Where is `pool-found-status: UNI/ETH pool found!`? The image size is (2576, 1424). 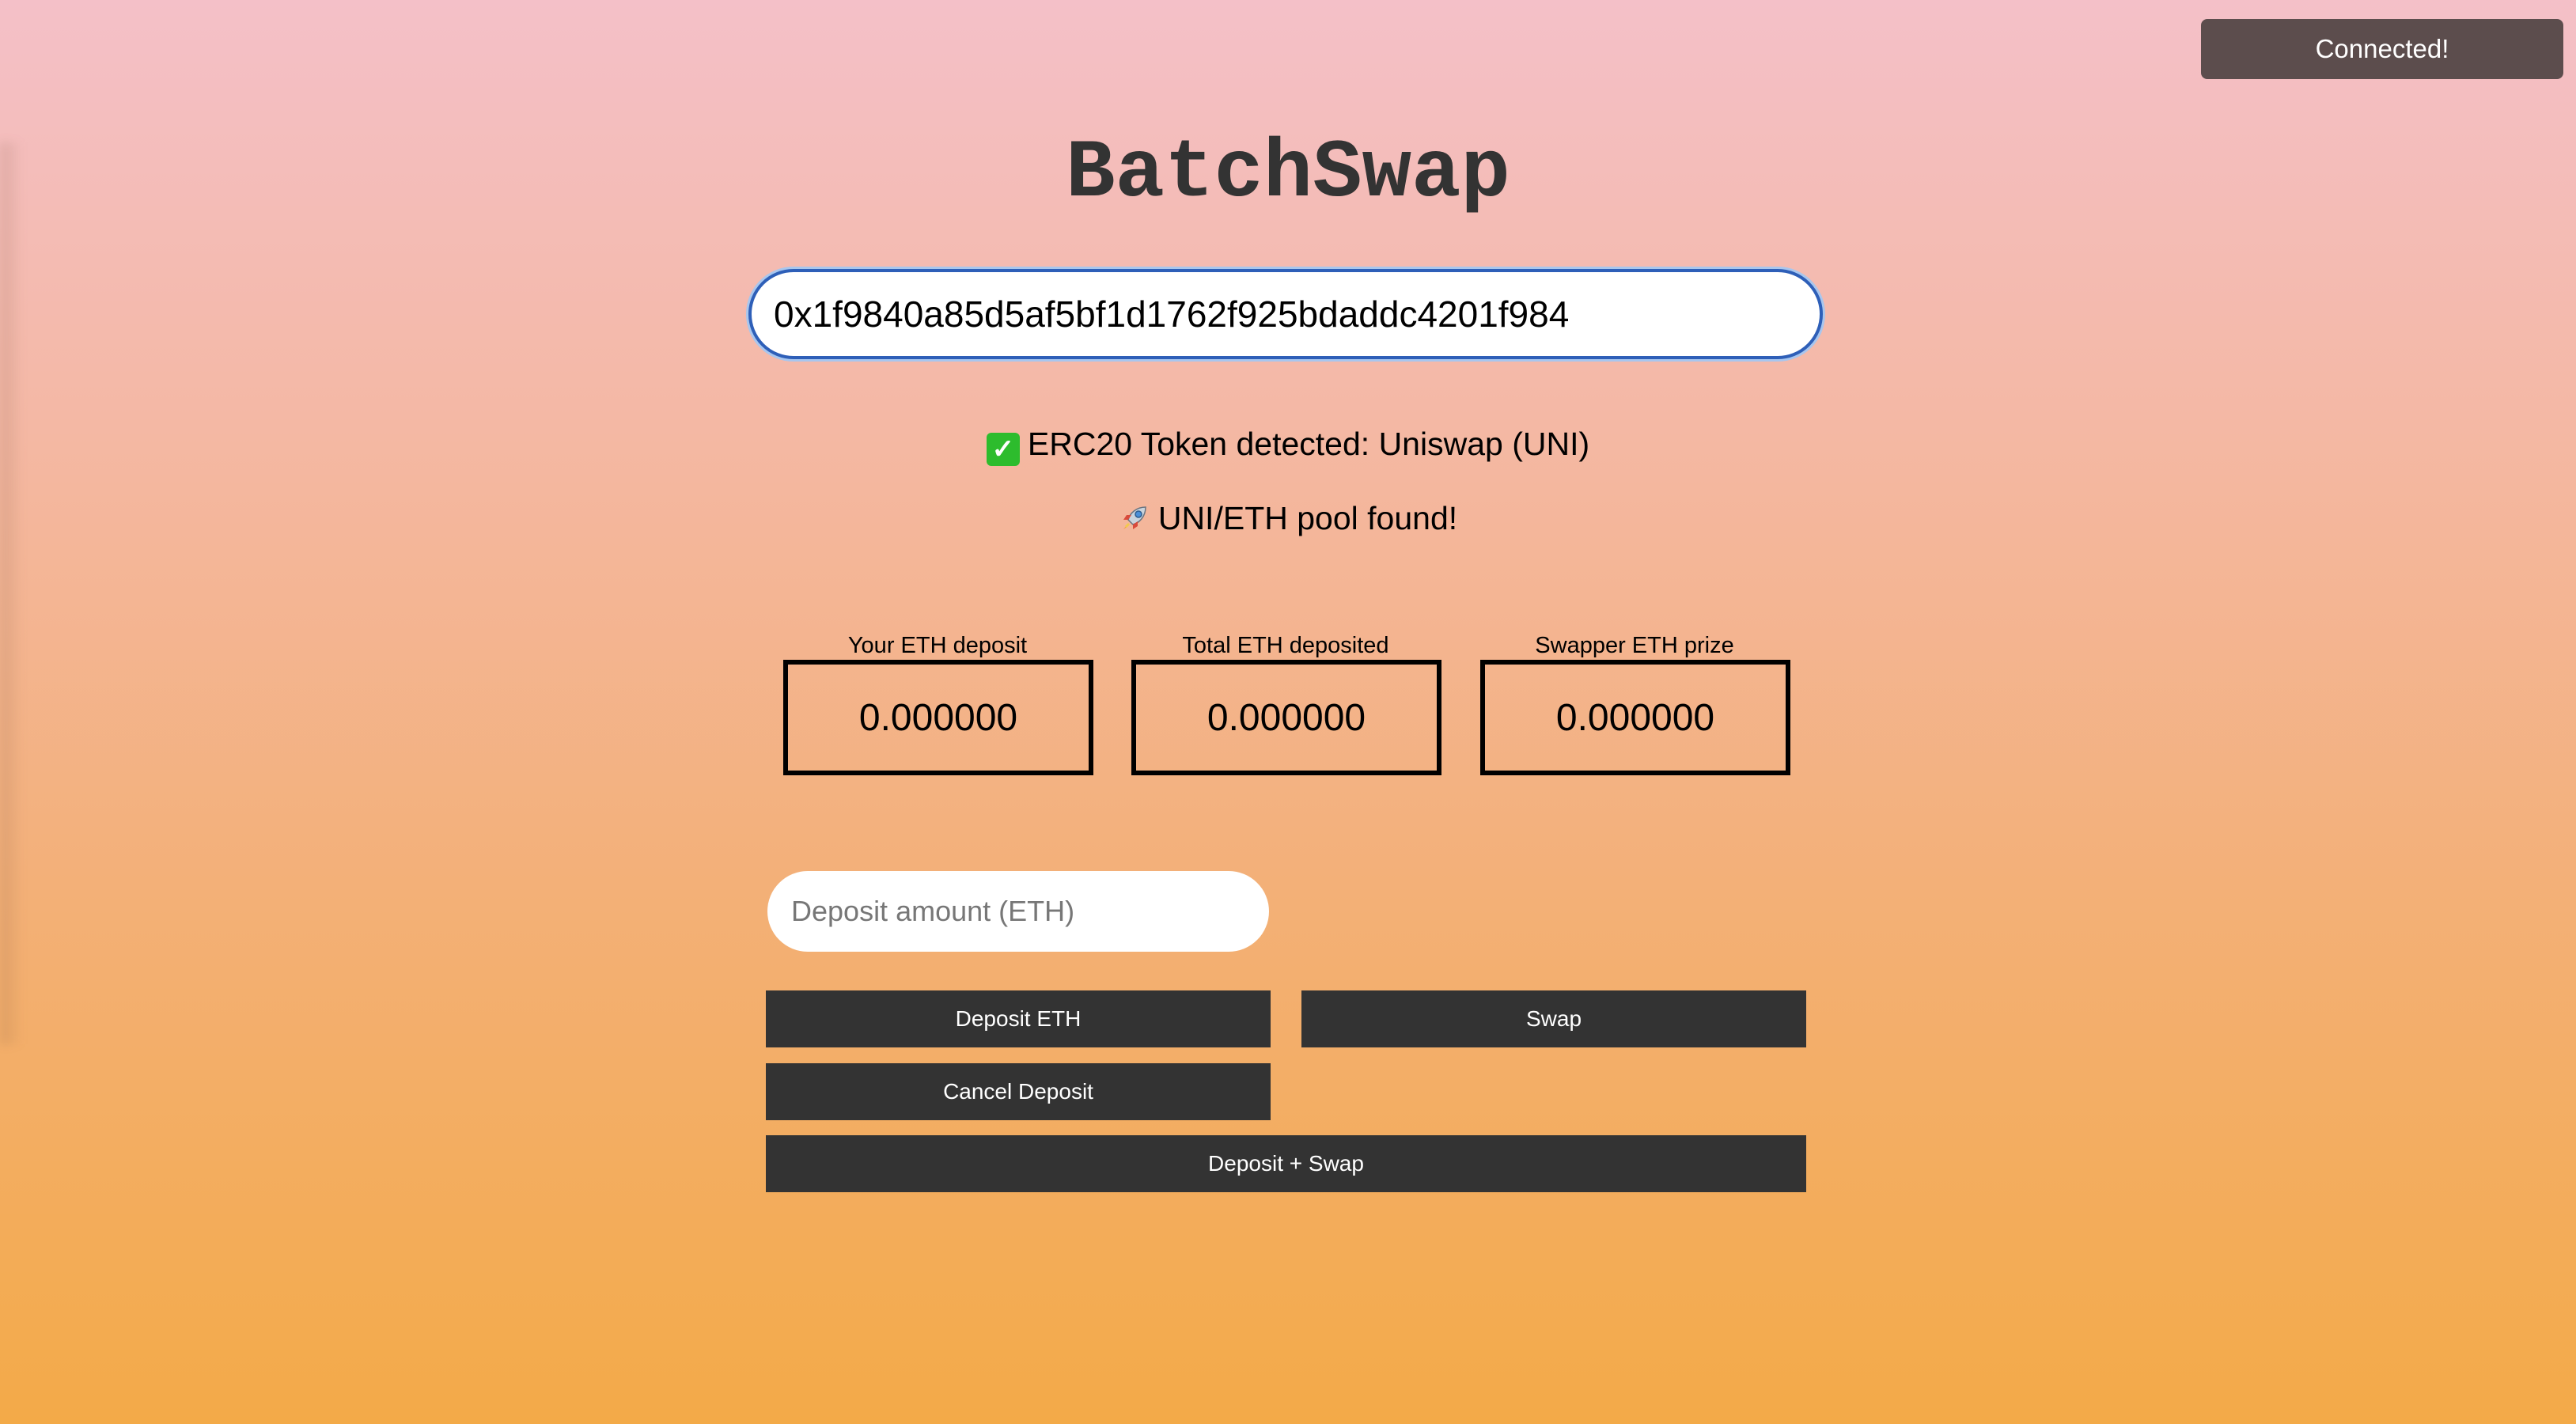
pool-found-status: UNI/ETH pool found! is located at coordinates (1288, 518).